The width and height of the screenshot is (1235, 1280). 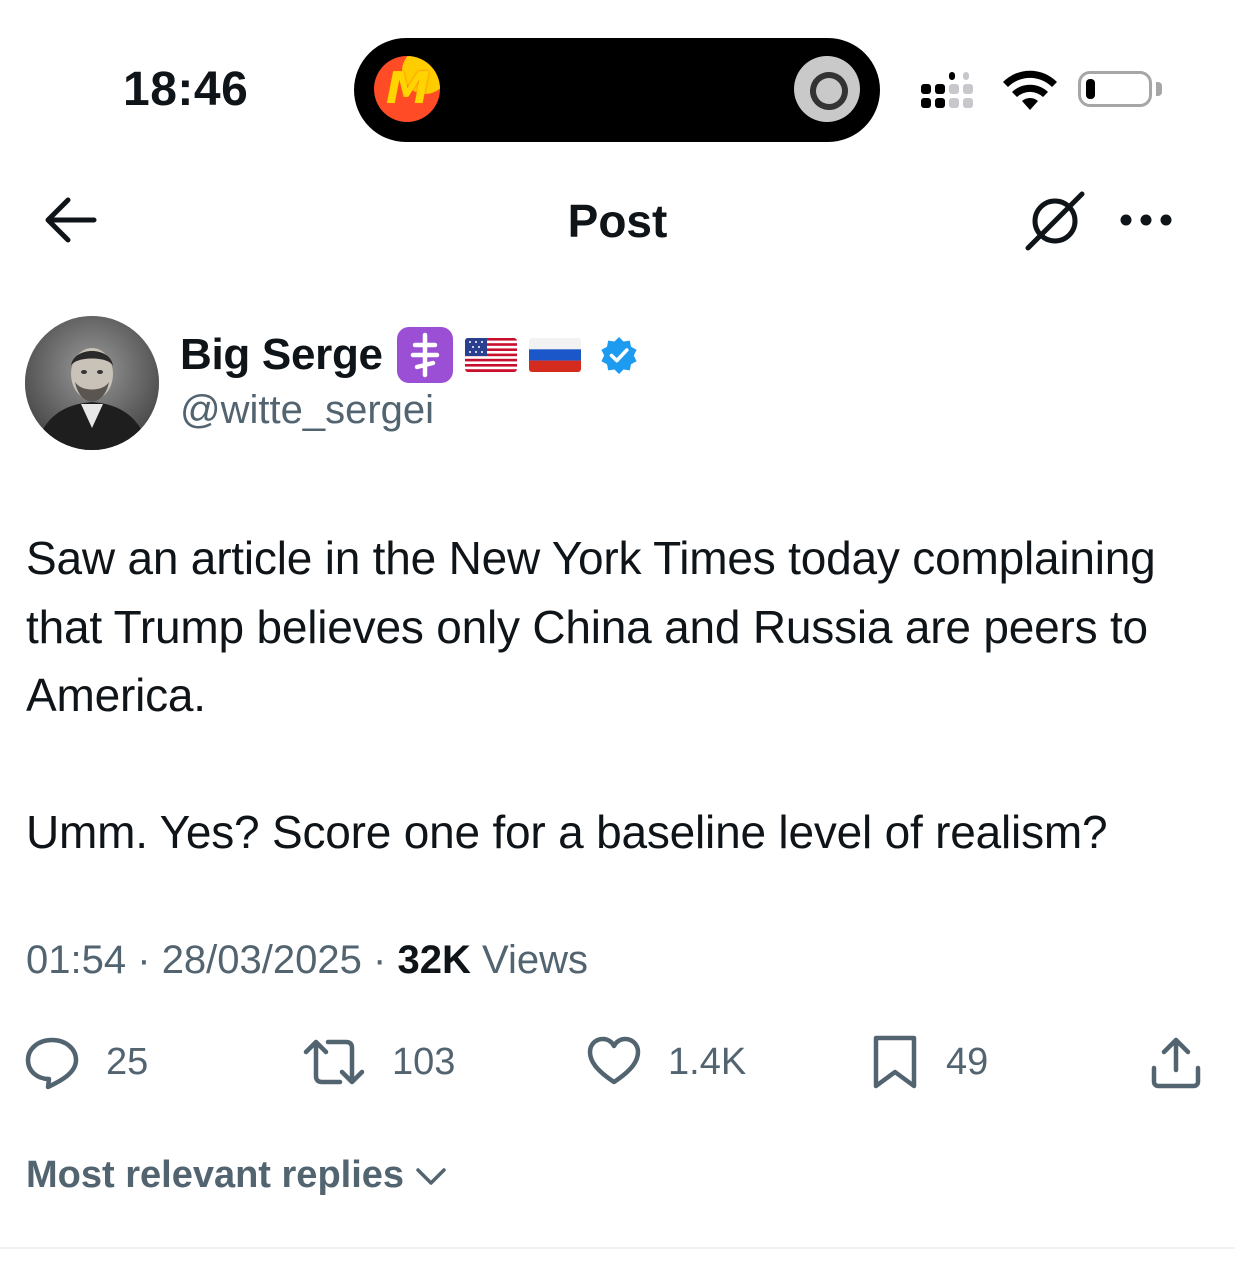 I want to click on like-count: 1.4K, so click(x=707, y=1061).